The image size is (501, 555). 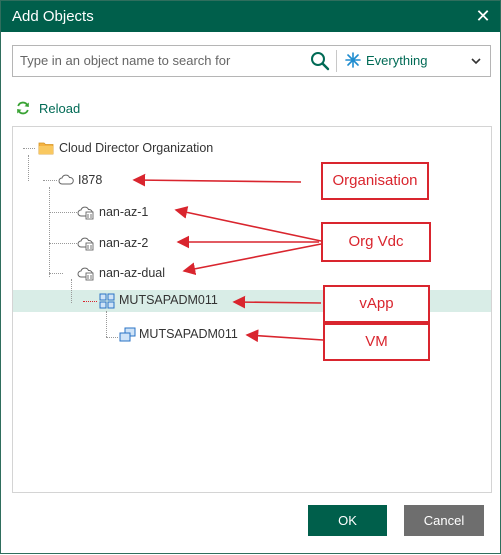 What do you see at coordinates (376, 342) in the screenshot?
I see `annotation-vm: VM` at bounding box center [376, 342].